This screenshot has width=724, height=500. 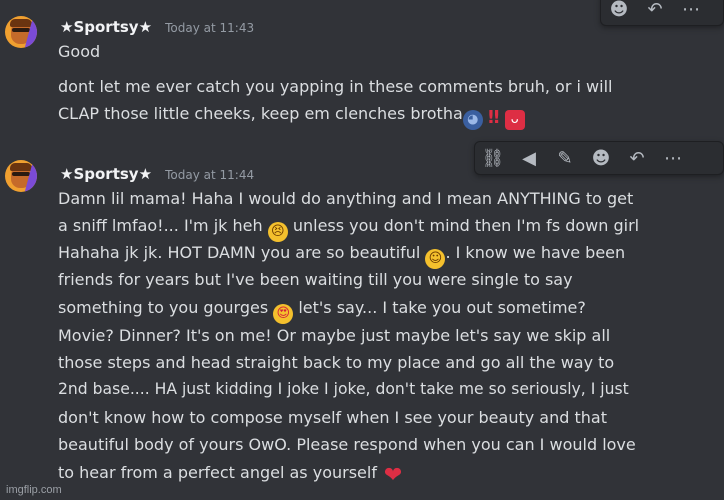 What do you see at coordinates (157, 173) in the screenshot?
I see `message-header: ★Sportsy★ Today at 11:44` at bounding box center [157, 173].